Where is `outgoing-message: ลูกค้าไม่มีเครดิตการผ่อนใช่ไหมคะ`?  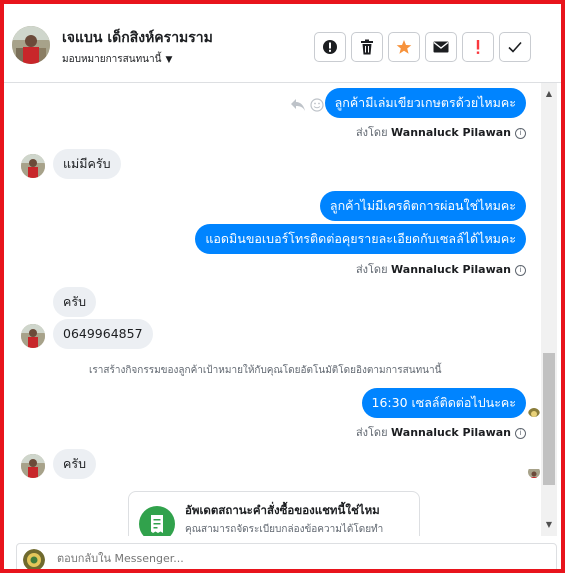
outgoing-message: ลูกค้าไม่มีเครดิตการผ่อนใช่ไหมคะ is located at coordinates (422, 206).